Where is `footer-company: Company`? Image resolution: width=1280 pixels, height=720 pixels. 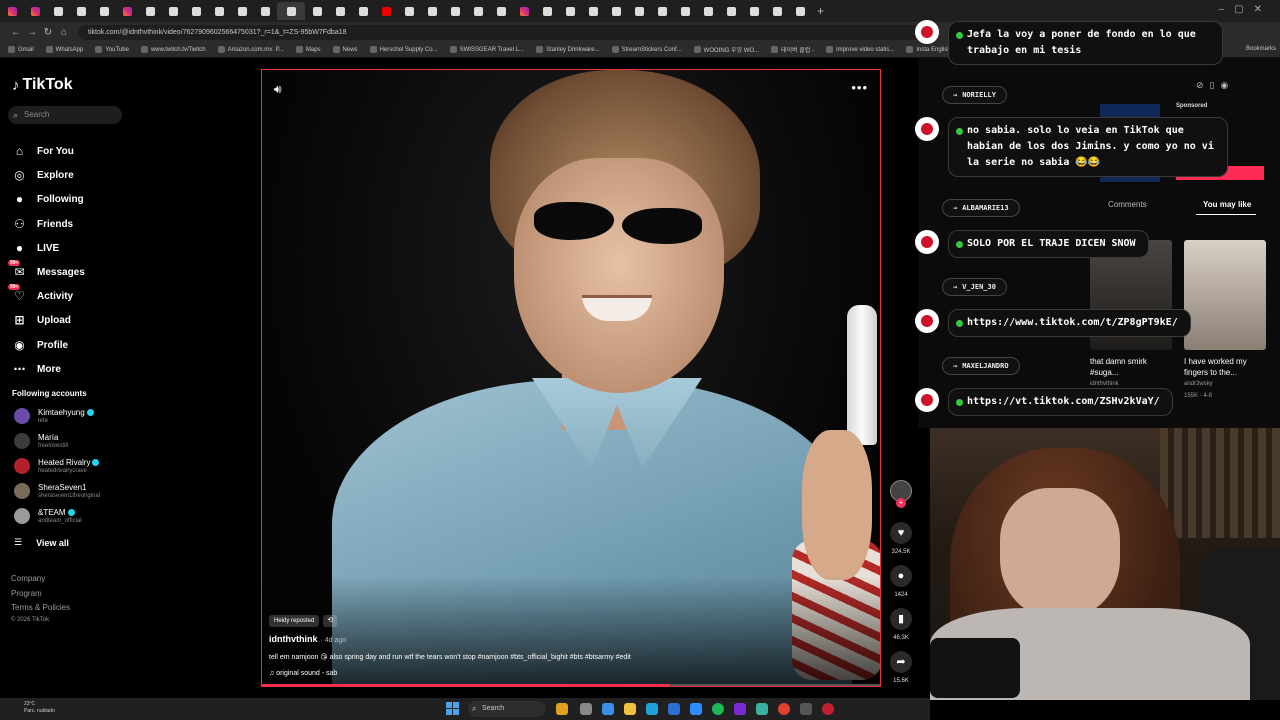
footer-company: Company is located at coordinates (28, 578).